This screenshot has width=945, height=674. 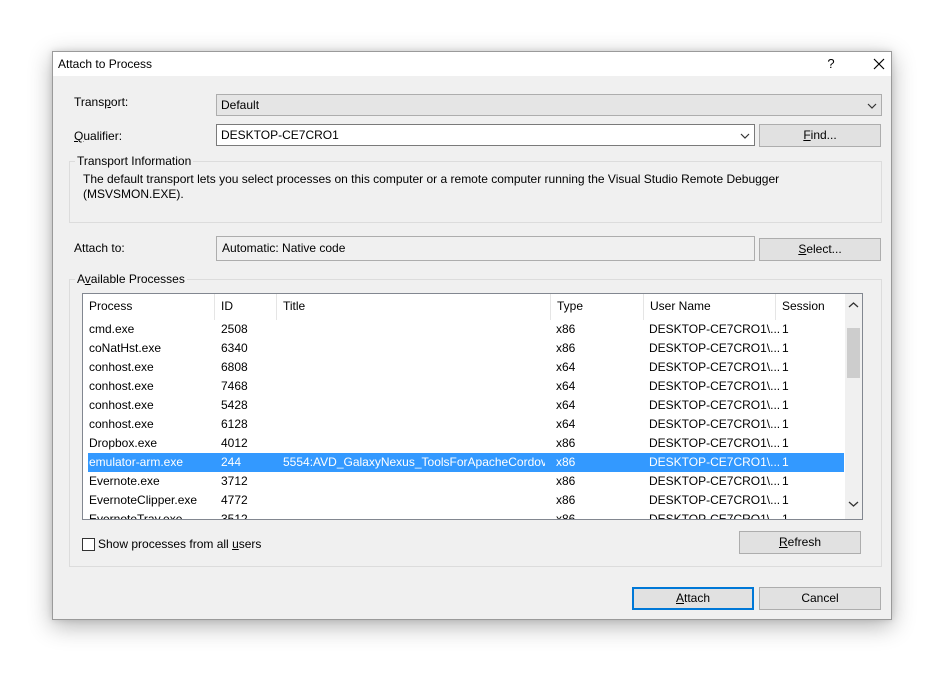 I want to click on column-header-process: Process, so click(x=149, y=307).